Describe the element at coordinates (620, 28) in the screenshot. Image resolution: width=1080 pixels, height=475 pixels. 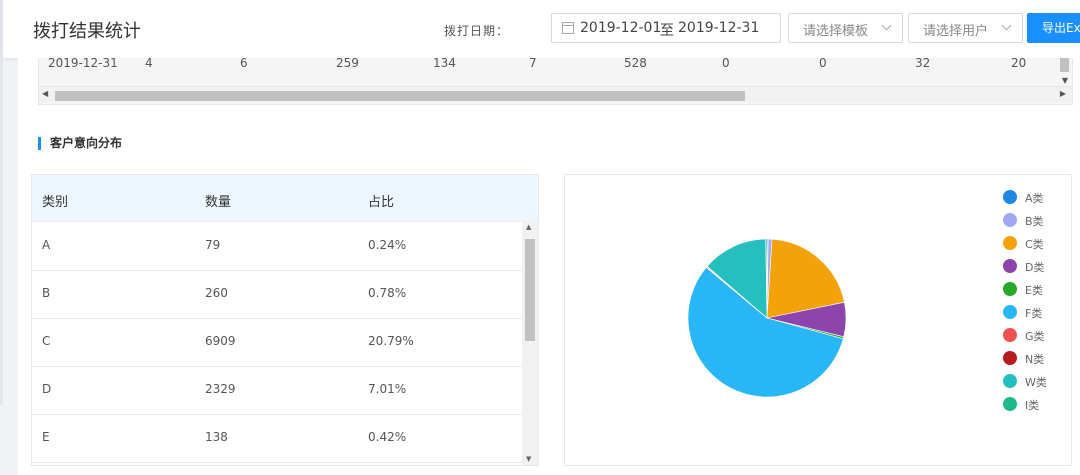
I see `date-start: 2019-12-01` at that location.